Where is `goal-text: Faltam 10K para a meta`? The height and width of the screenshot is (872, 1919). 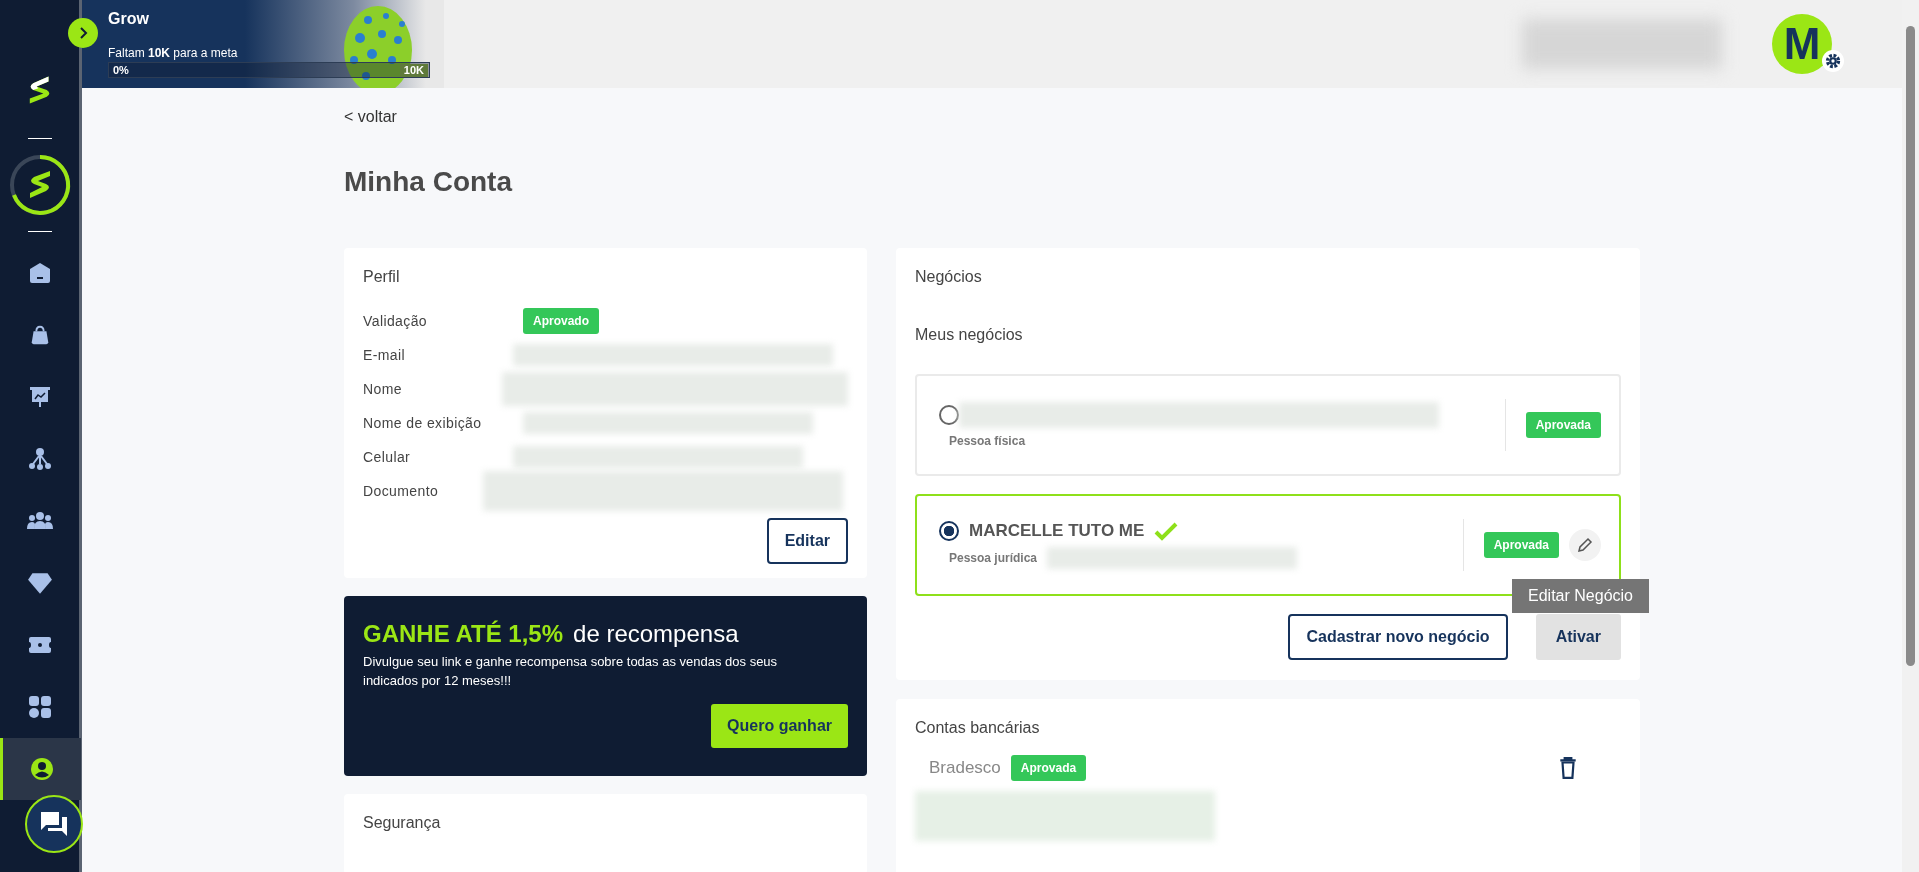 goal-text: Faltam 10K para a meta is located at coordinates (173, 53).